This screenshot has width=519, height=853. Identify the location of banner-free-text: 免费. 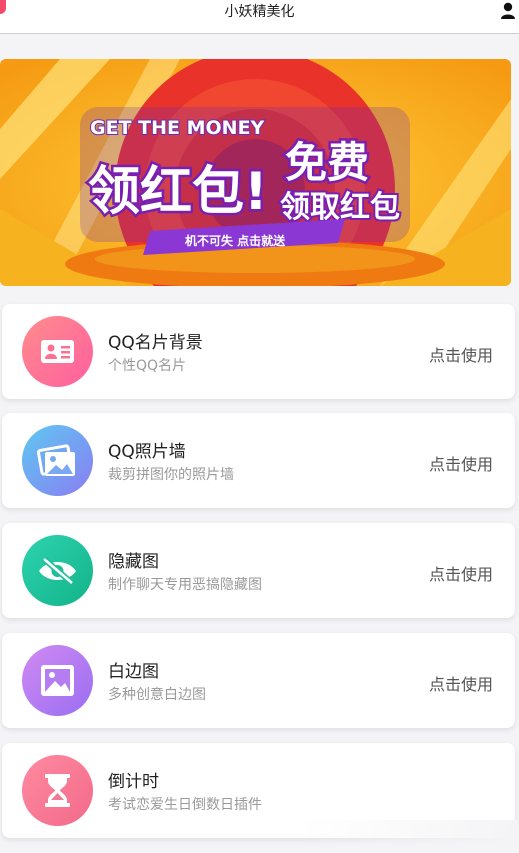
(327, 162).